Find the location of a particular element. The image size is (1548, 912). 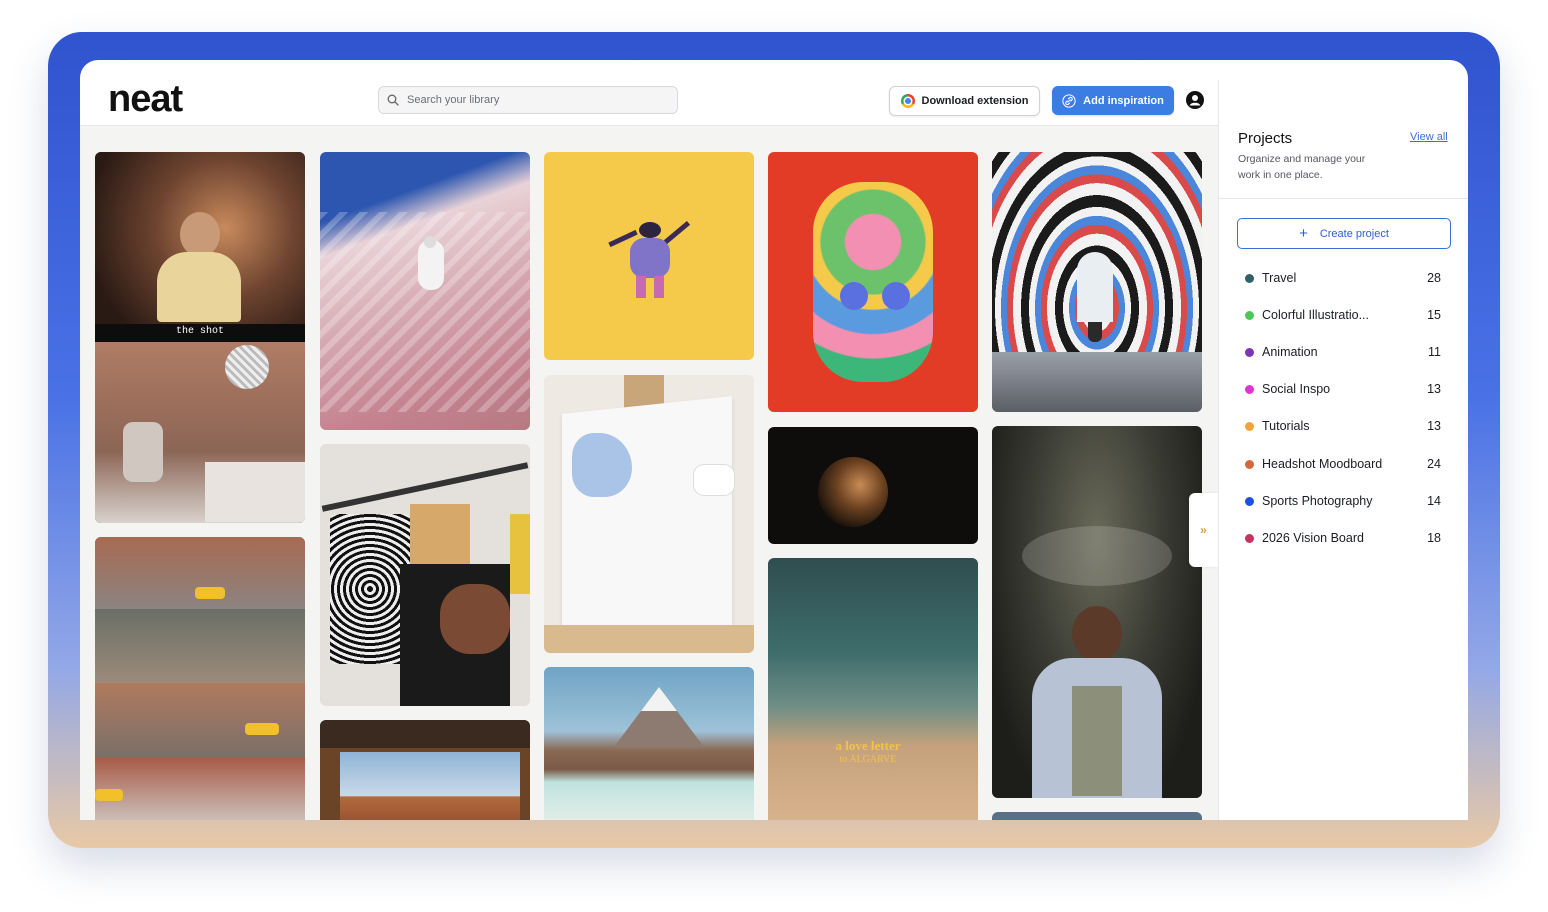

beach-letter-title: a love letter is located at coordinates (868, 745).